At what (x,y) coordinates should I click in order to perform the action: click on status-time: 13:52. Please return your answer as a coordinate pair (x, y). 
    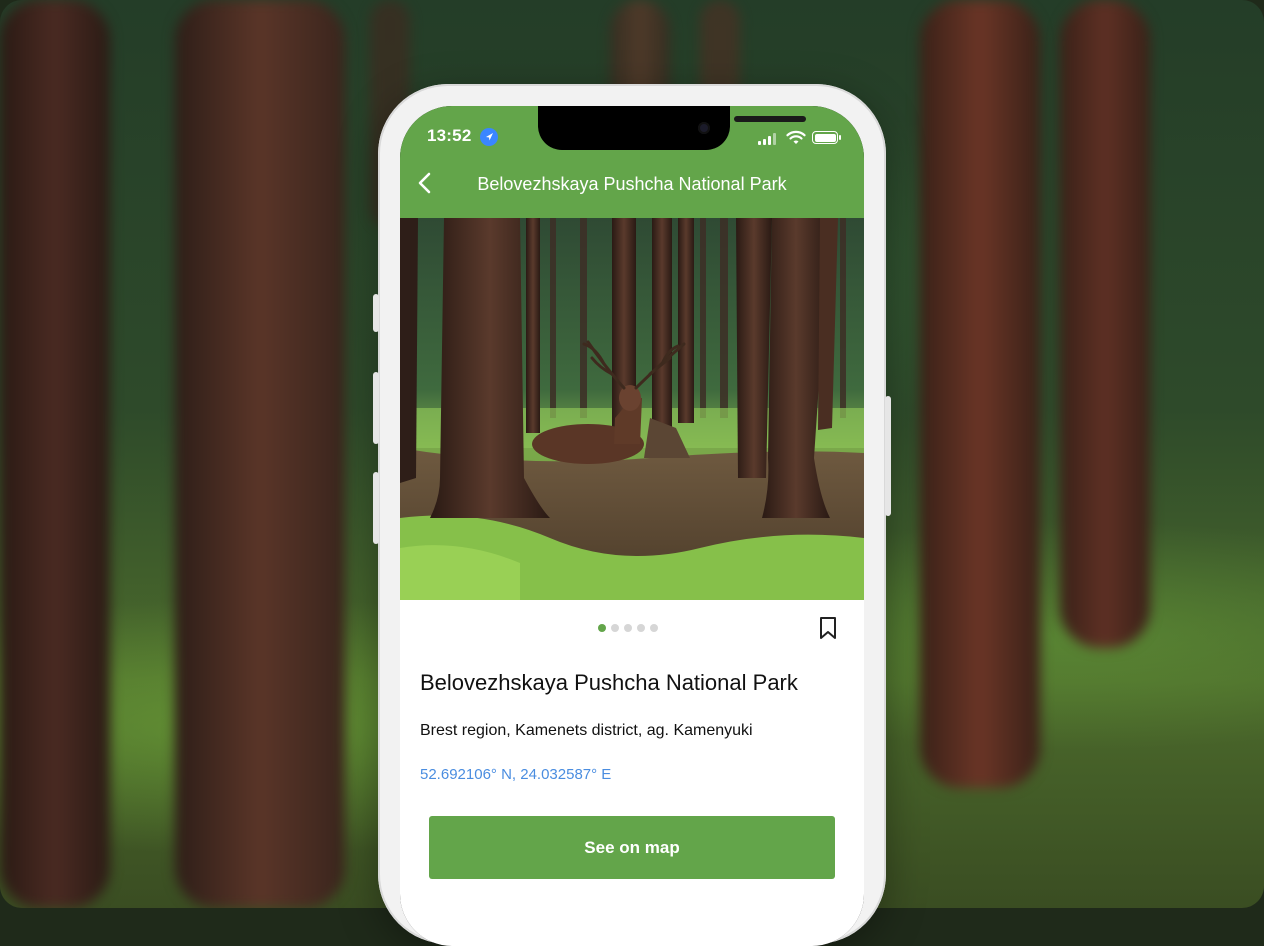
    Looking at the image, I should click on (449, 135).